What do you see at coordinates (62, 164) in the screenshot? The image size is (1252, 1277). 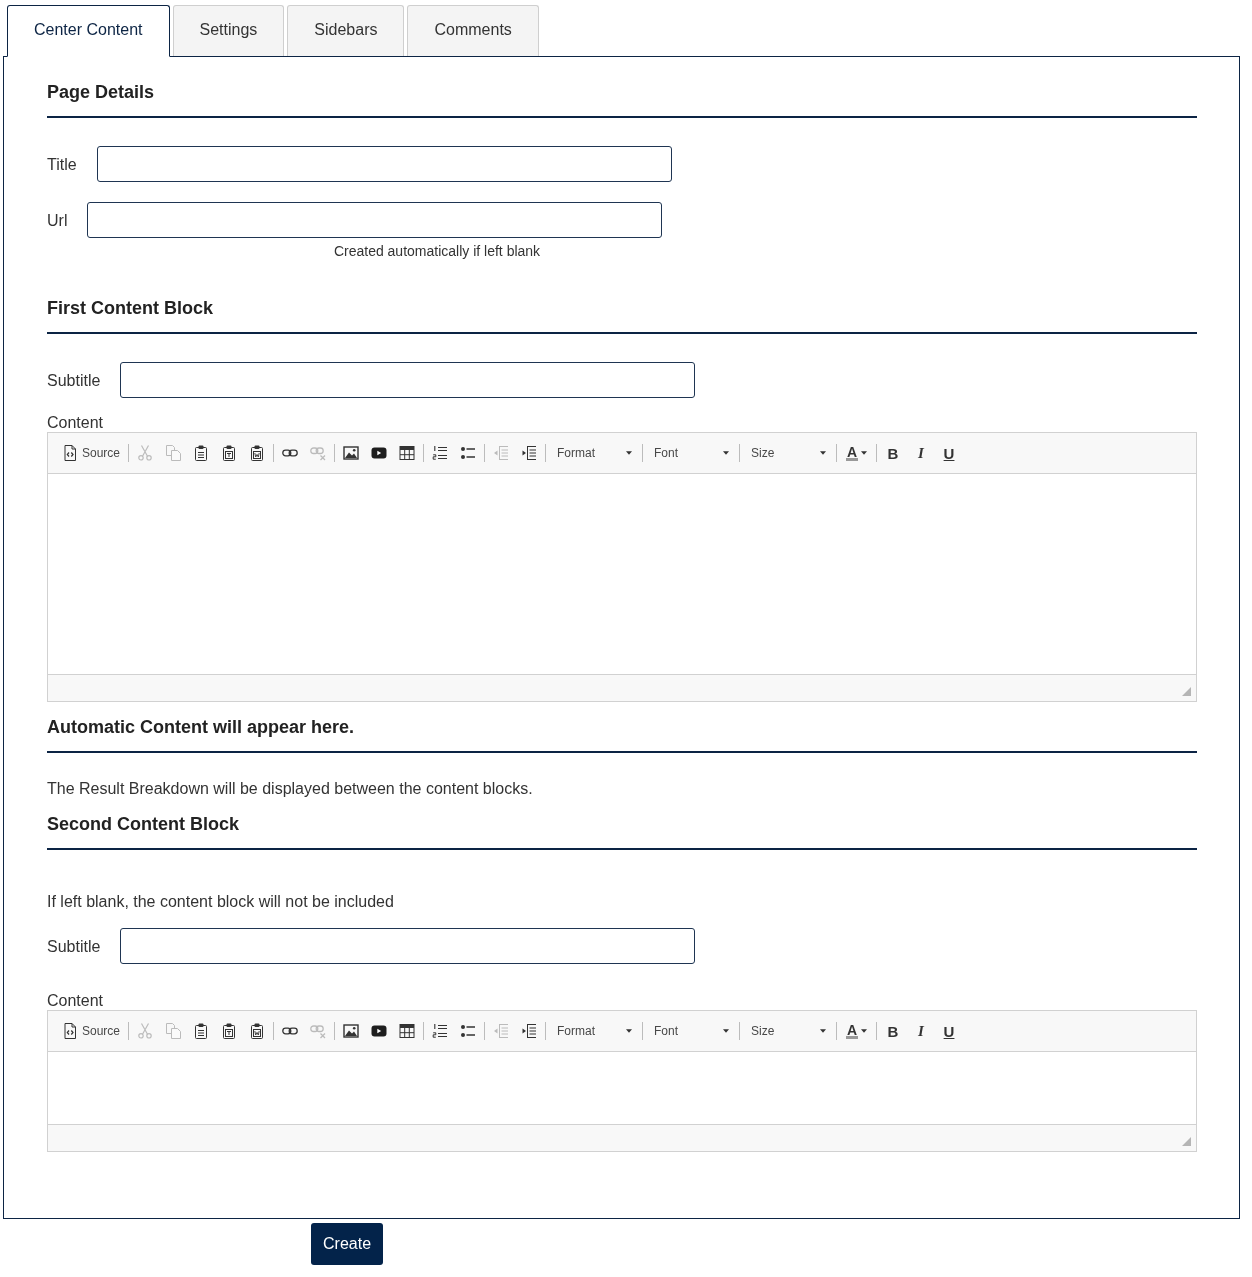 I see `field-label: Title` at bounding box center [62, 164].